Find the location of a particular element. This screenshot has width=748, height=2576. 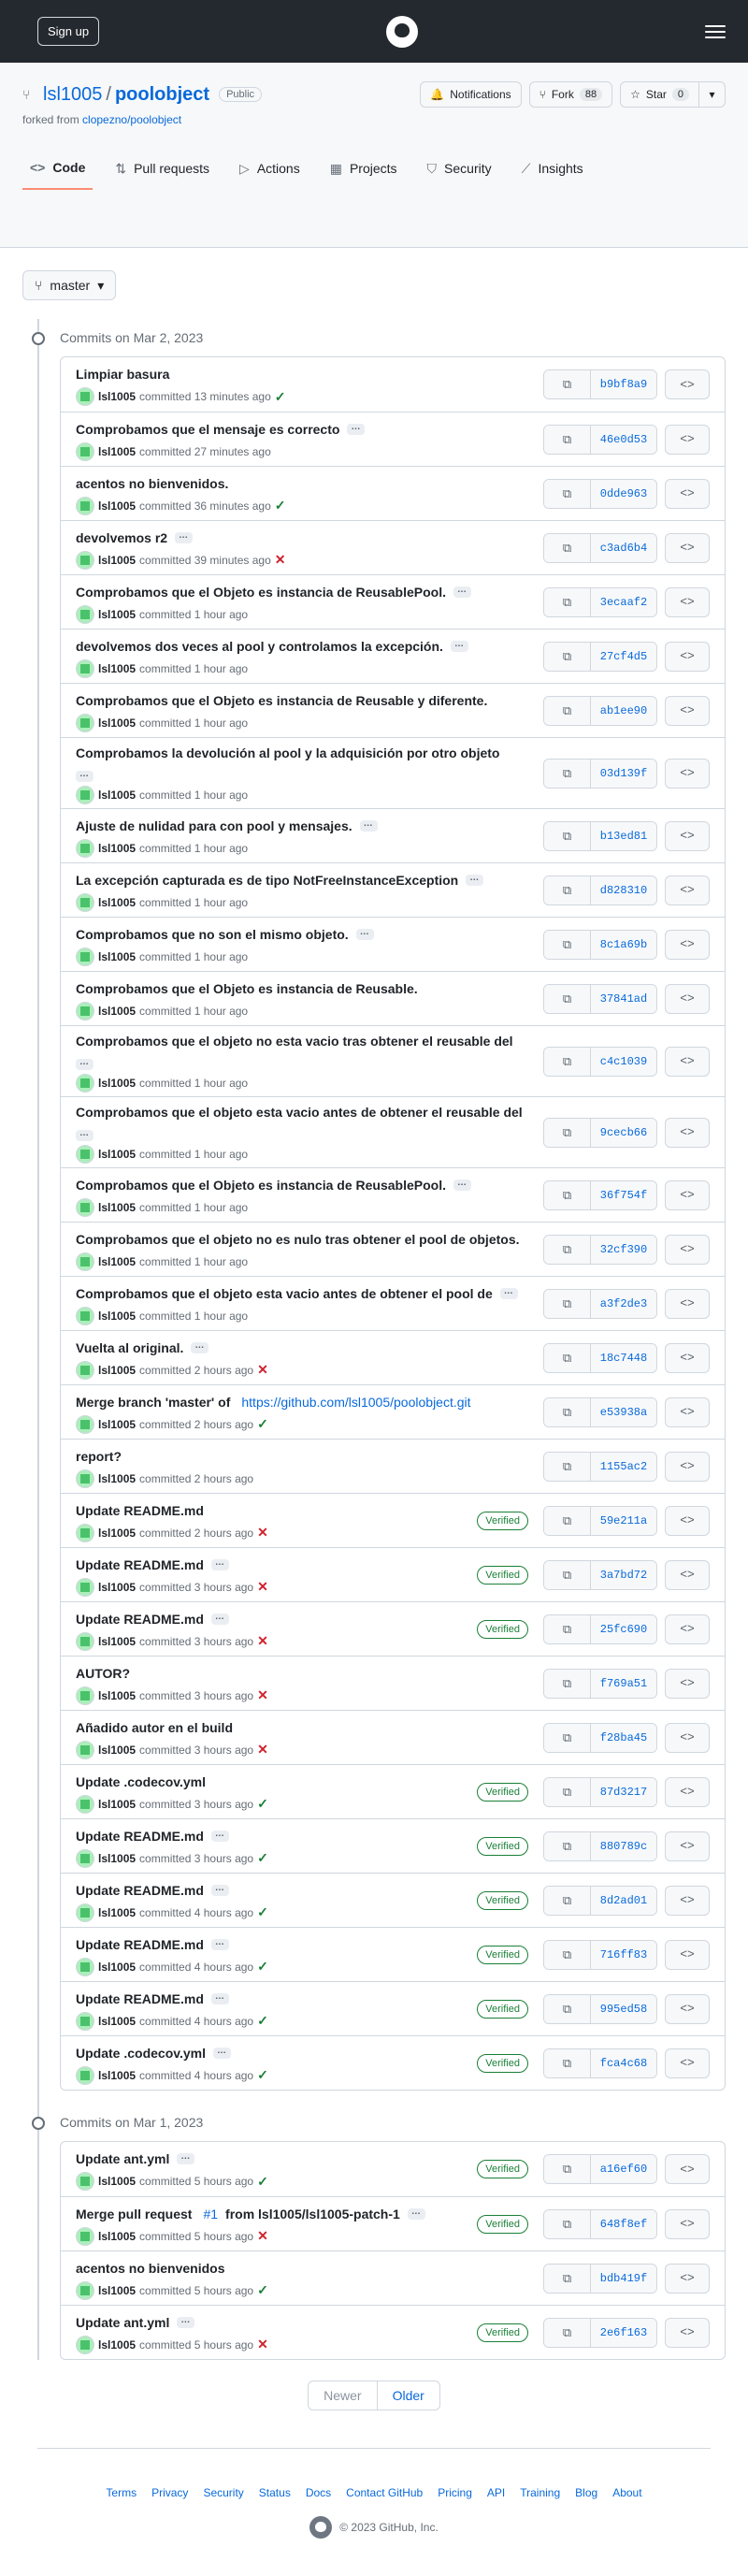

commit-sha-link: fca4c68 is located at coordinates (624, 2062).